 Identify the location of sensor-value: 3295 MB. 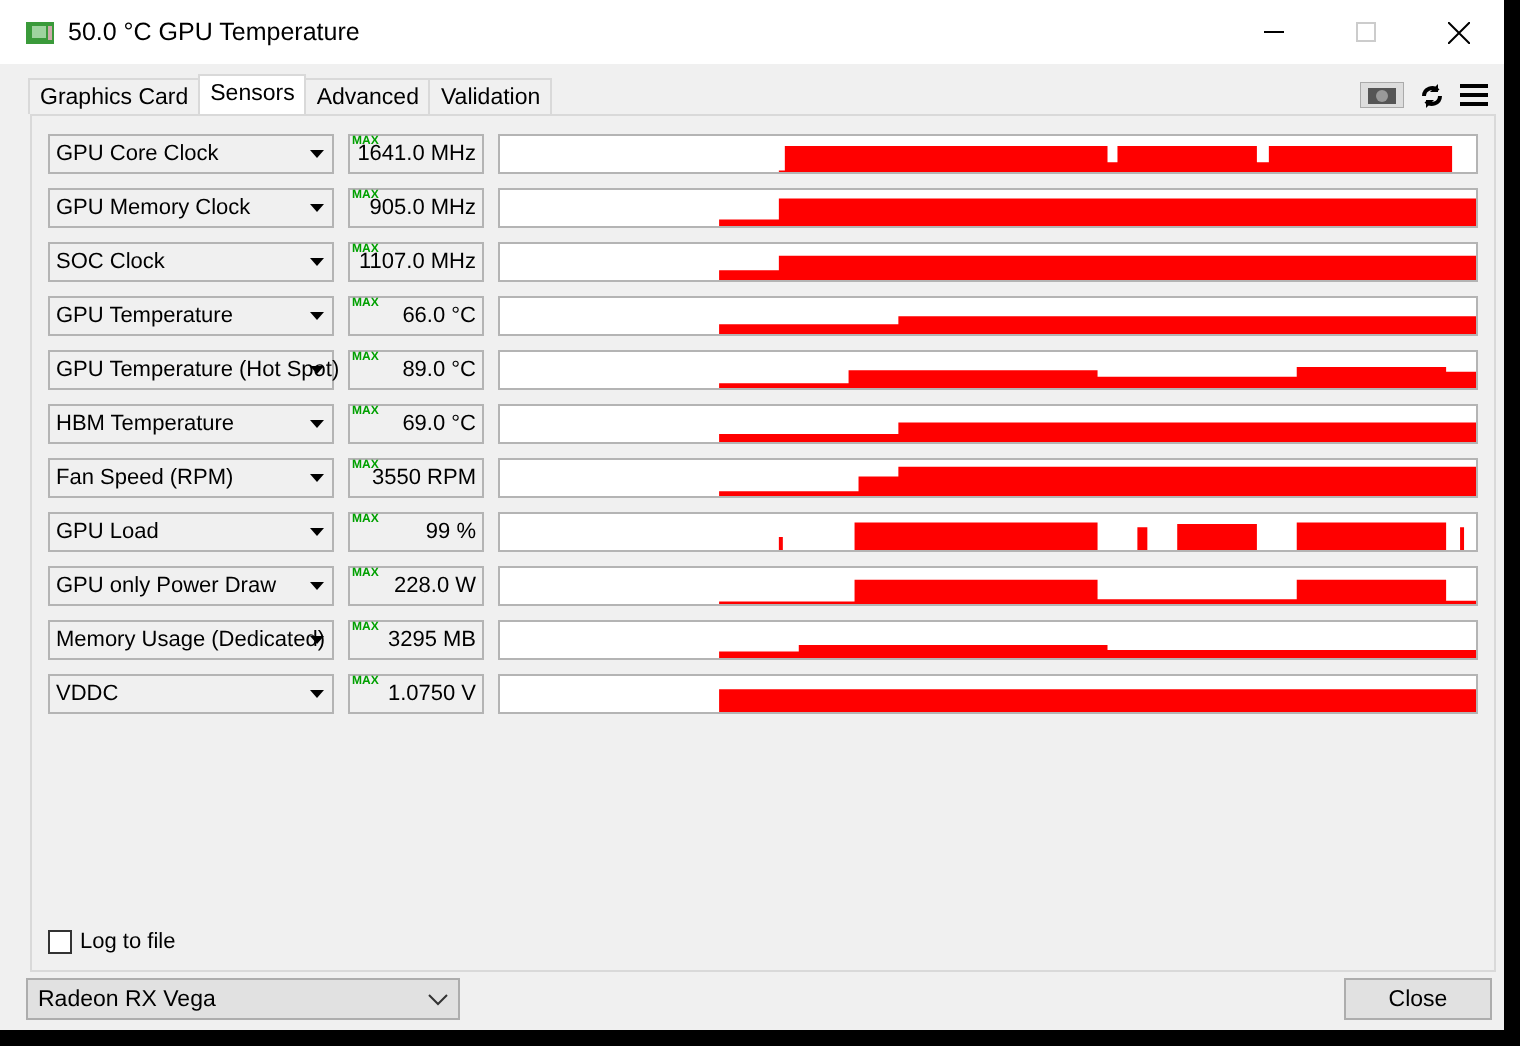
(431, 640).